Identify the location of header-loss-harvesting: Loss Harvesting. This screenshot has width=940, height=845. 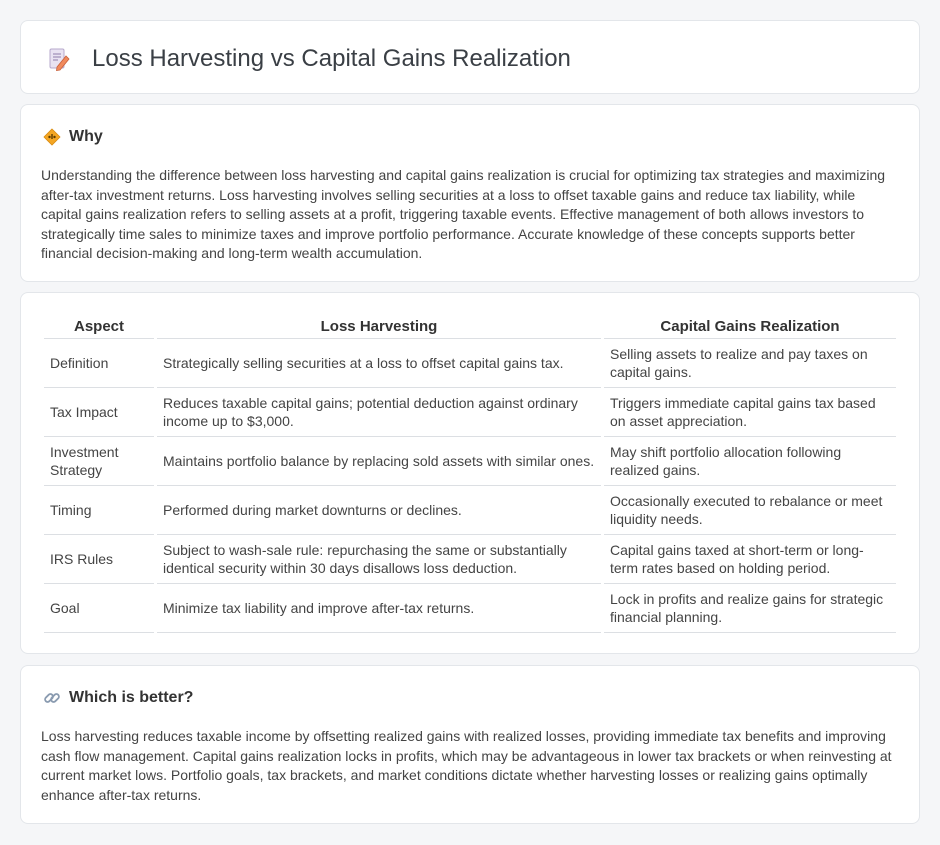
(379, 327).